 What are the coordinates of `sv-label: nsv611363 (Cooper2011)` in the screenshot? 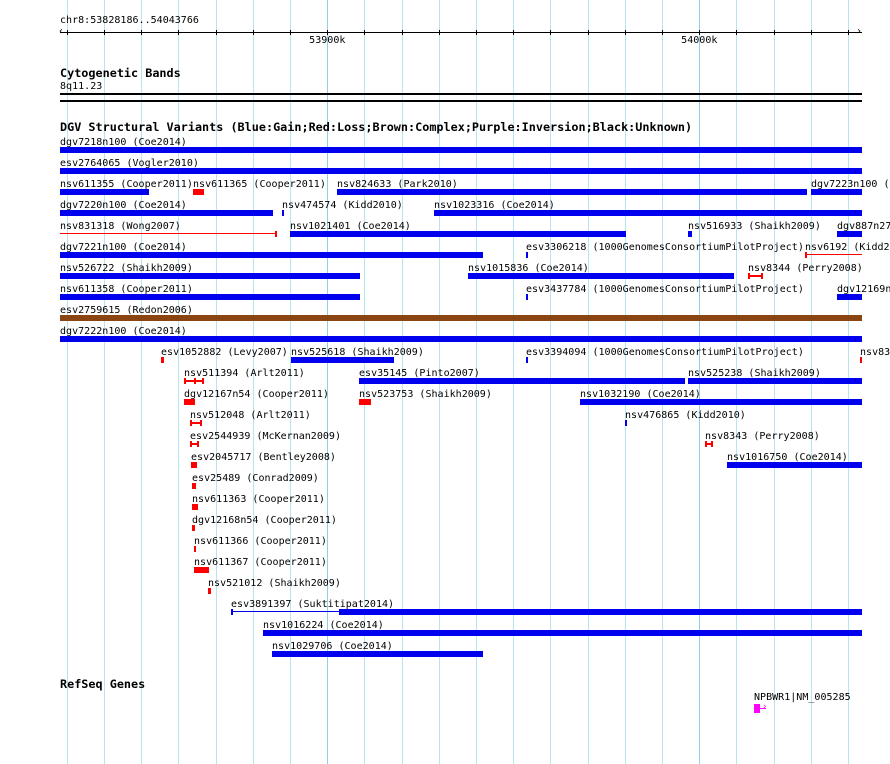 It's located at (258, 499).